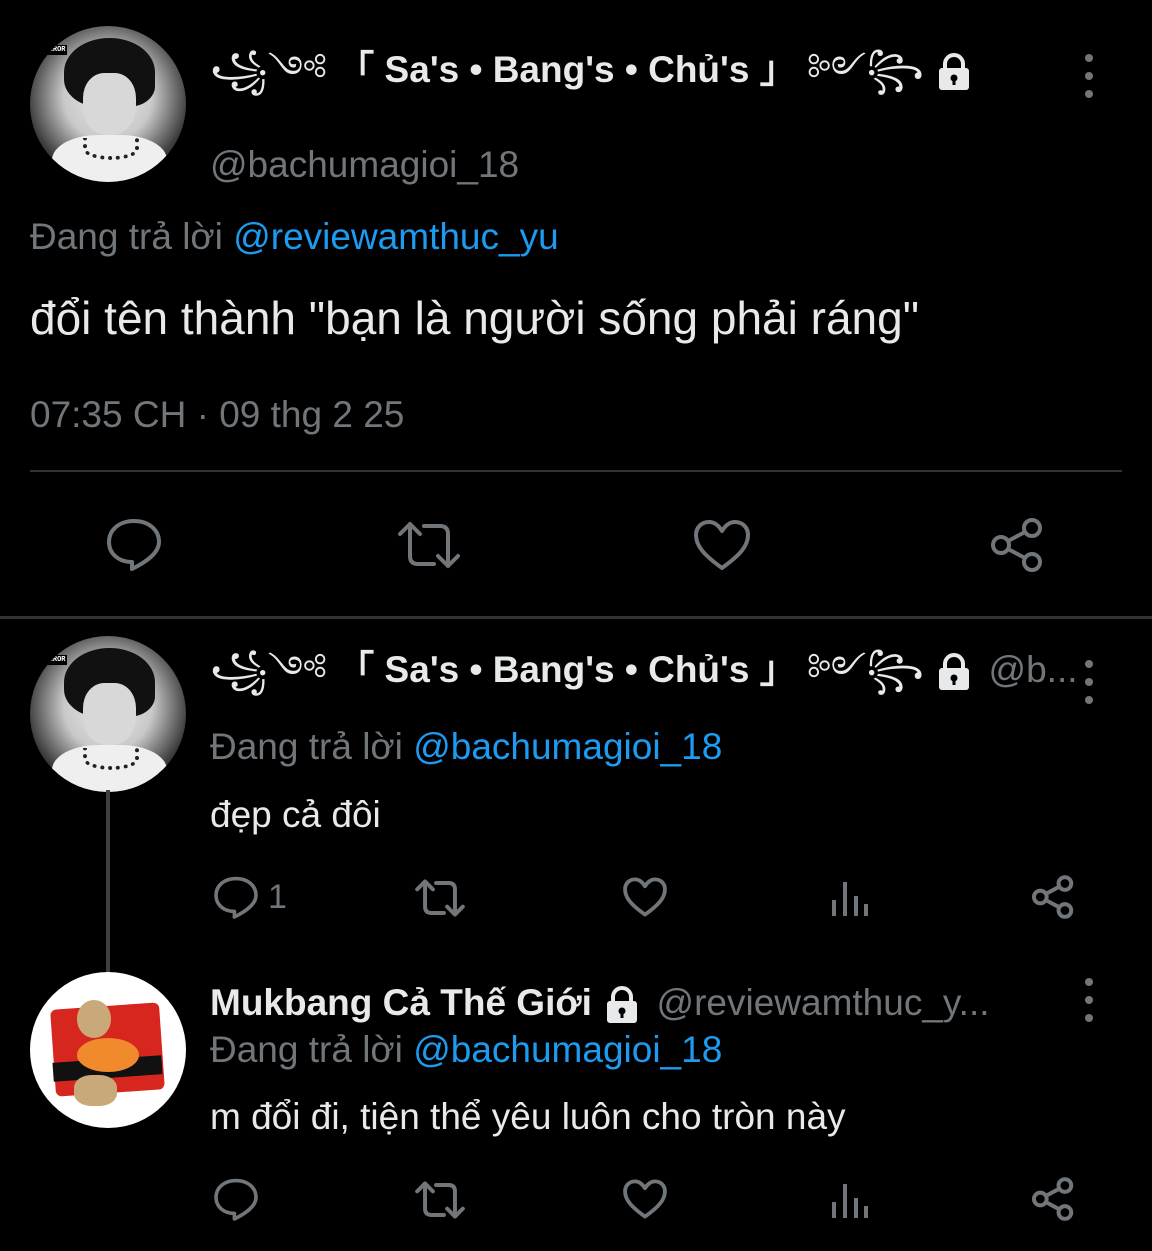 The width and height of the screenshot is (1152, 1251). I want to click on reply-2-replying-to: Đang trả lời @bachumagioi_18, so click(466, 1050).